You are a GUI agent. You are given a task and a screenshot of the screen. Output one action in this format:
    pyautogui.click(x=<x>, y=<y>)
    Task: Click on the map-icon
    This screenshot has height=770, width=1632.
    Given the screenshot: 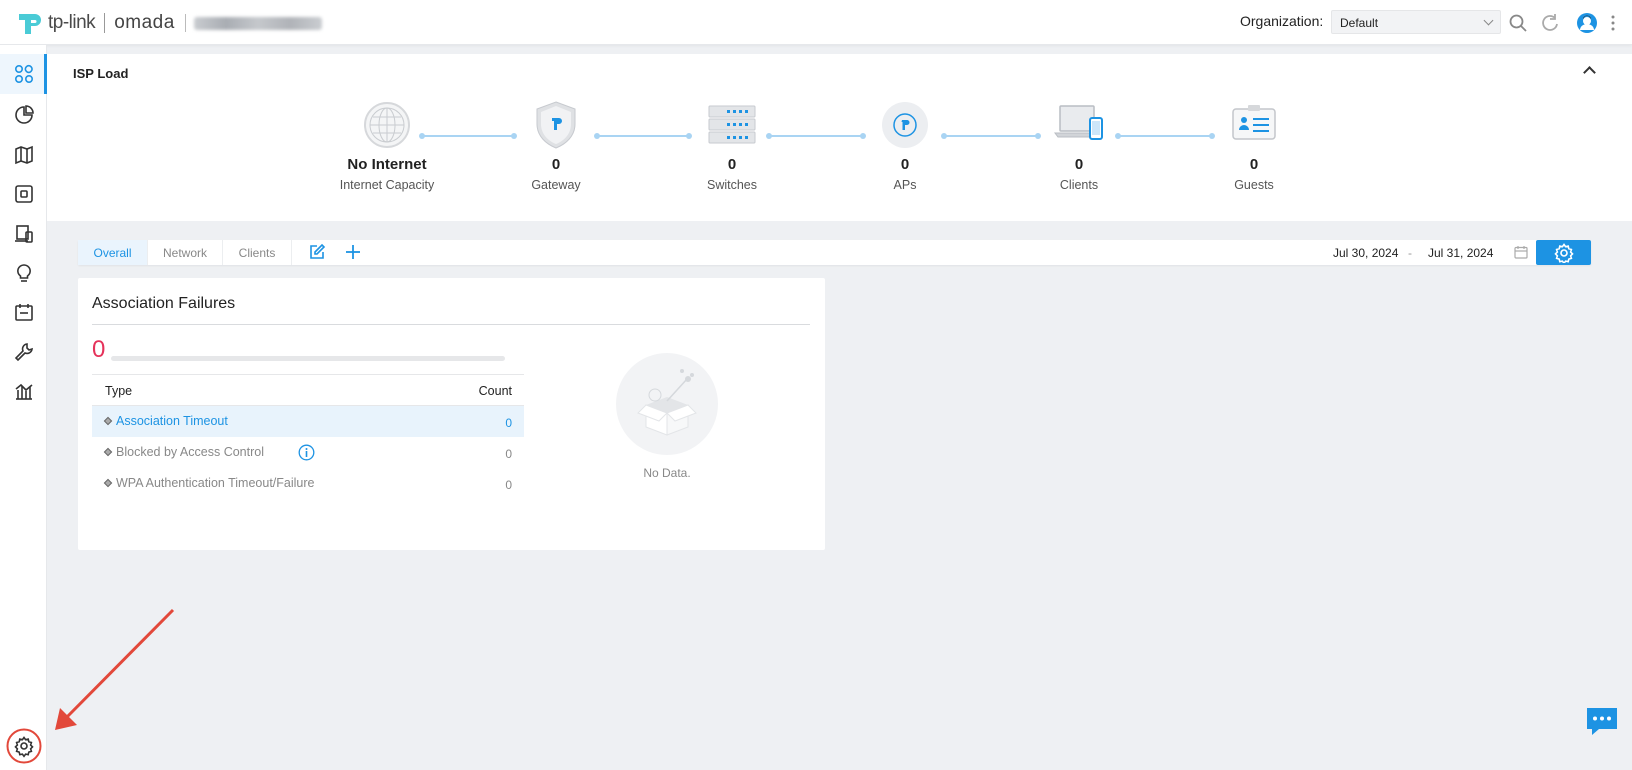 What is the action you would take?
    pyautogui.click(x=23, y=155)
    